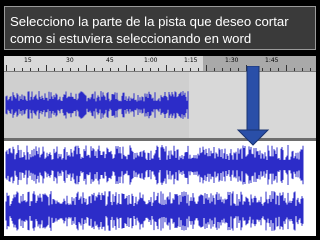 Image resolution: width=320 pixels, height=240 pixels. Describe the element at coordinates (110, 60) in the screenshot. I see `ruler-label-45: 45` at that location.